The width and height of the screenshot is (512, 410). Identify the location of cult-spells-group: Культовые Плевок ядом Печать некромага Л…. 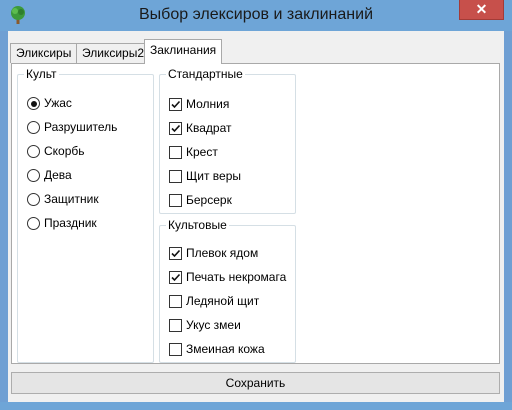
(227, 290).